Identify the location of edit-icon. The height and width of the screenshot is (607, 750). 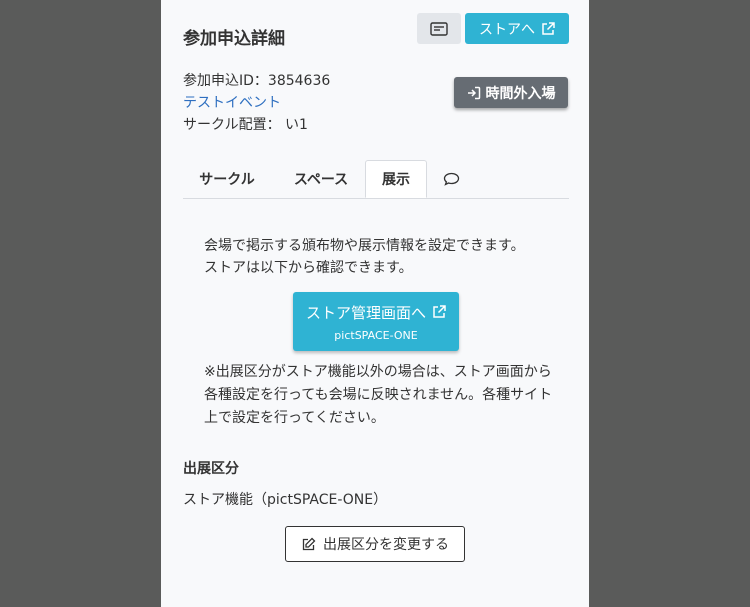
(309, 543).